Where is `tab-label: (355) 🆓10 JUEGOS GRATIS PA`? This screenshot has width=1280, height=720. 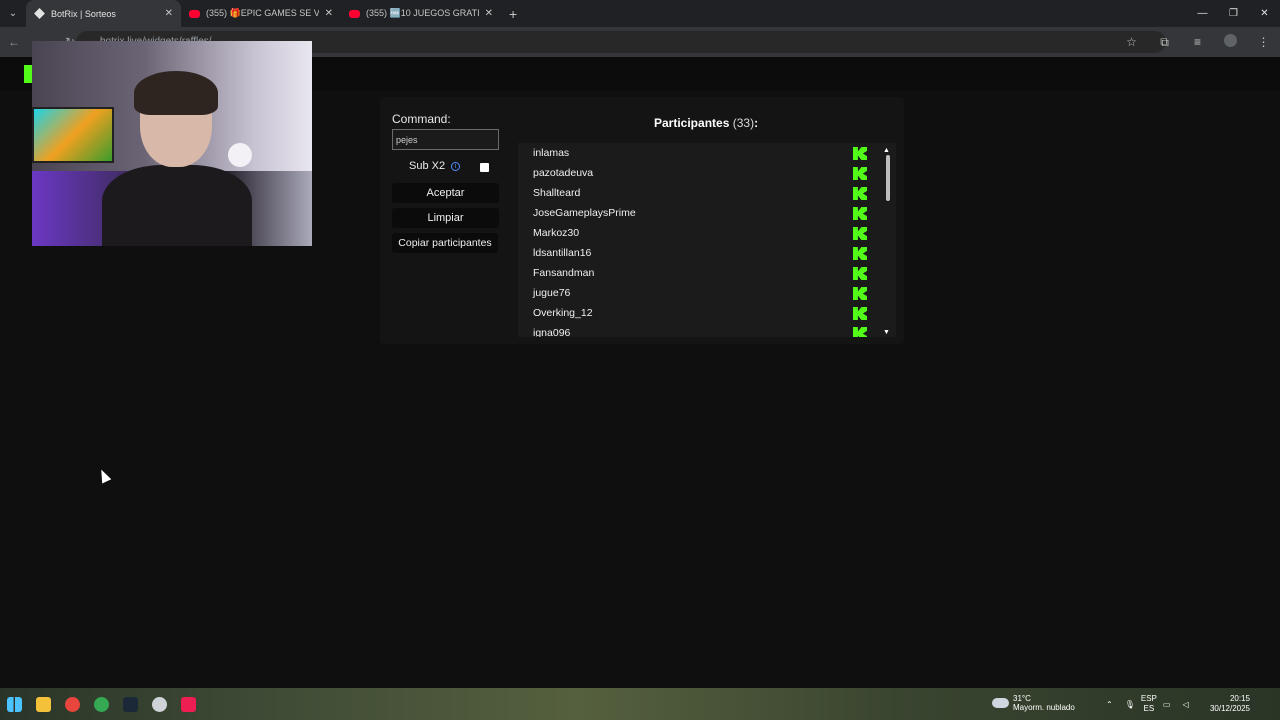 tab-label: (355) 🆓10 JUEGOS GRATIS PA is located at coordinates (422, 13).